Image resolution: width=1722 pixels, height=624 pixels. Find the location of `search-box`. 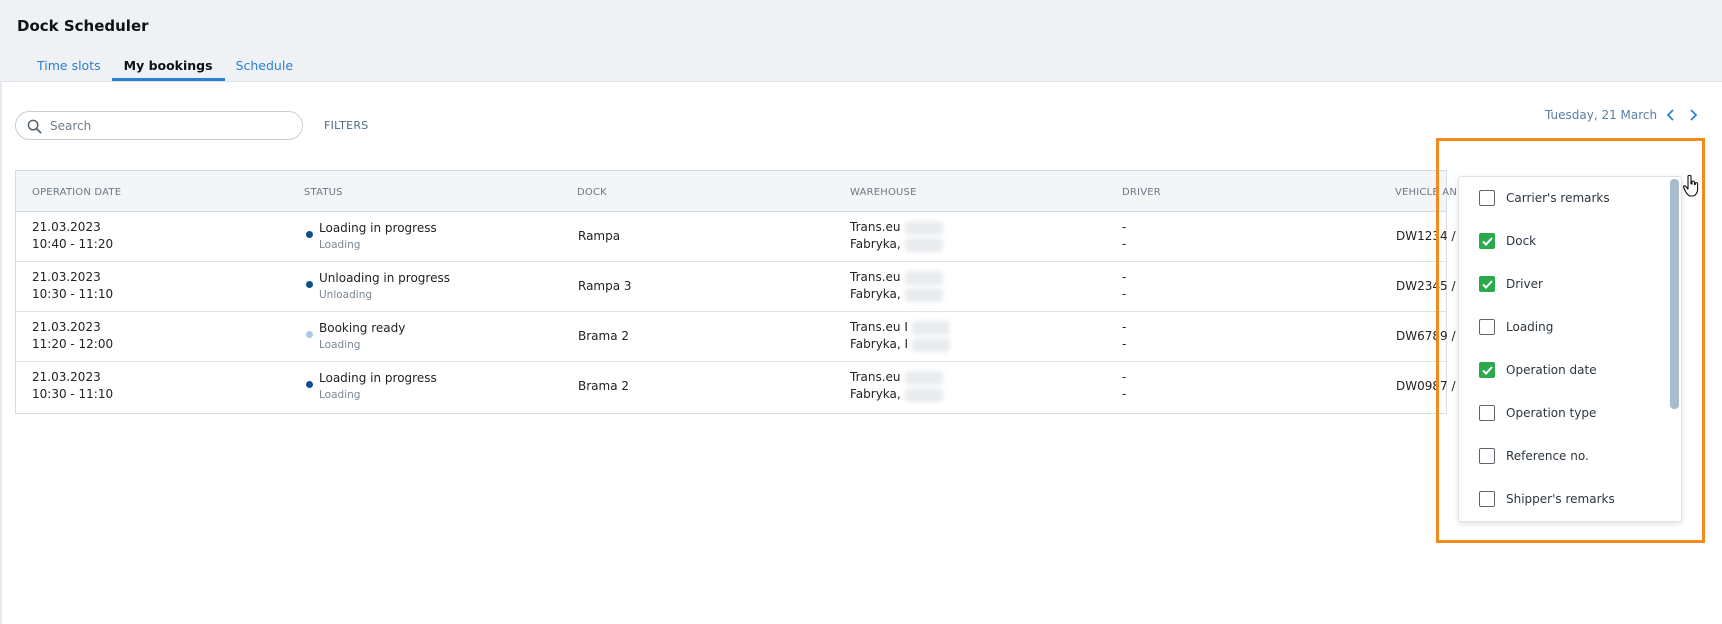

search-box is located at coordinates (159, 125).